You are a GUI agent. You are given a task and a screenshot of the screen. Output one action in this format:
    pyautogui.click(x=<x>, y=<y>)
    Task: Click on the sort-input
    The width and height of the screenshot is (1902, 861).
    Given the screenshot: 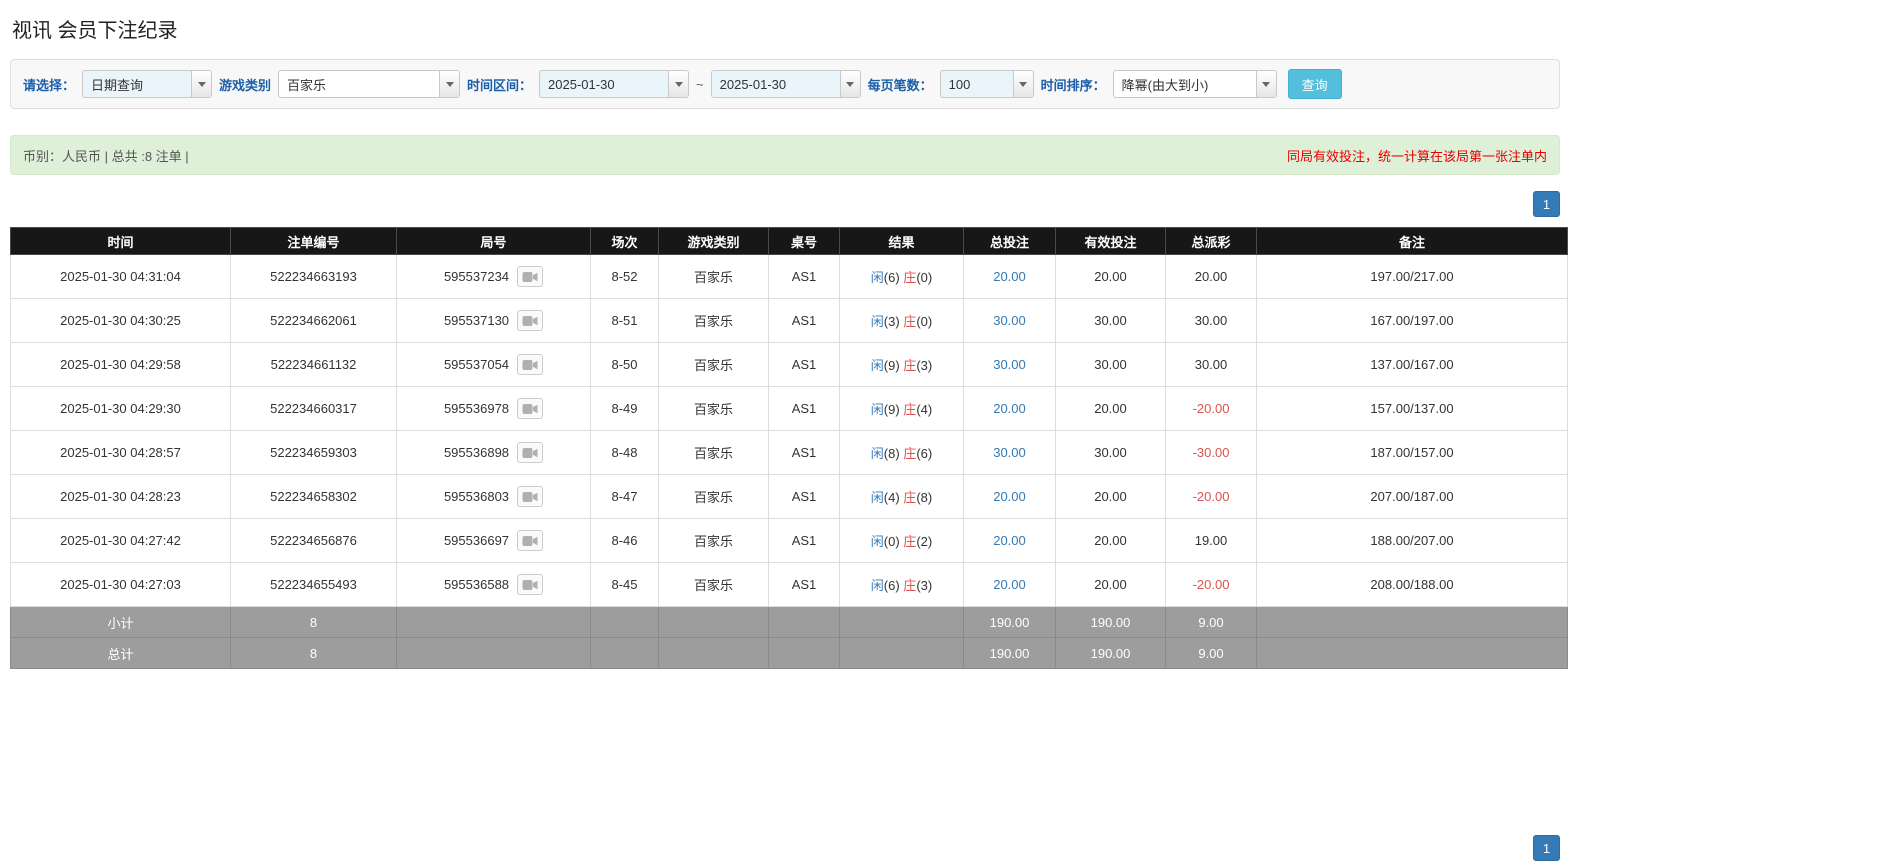 What is the action you would take?
    pyautogui.click(x=1184, y=84)
    